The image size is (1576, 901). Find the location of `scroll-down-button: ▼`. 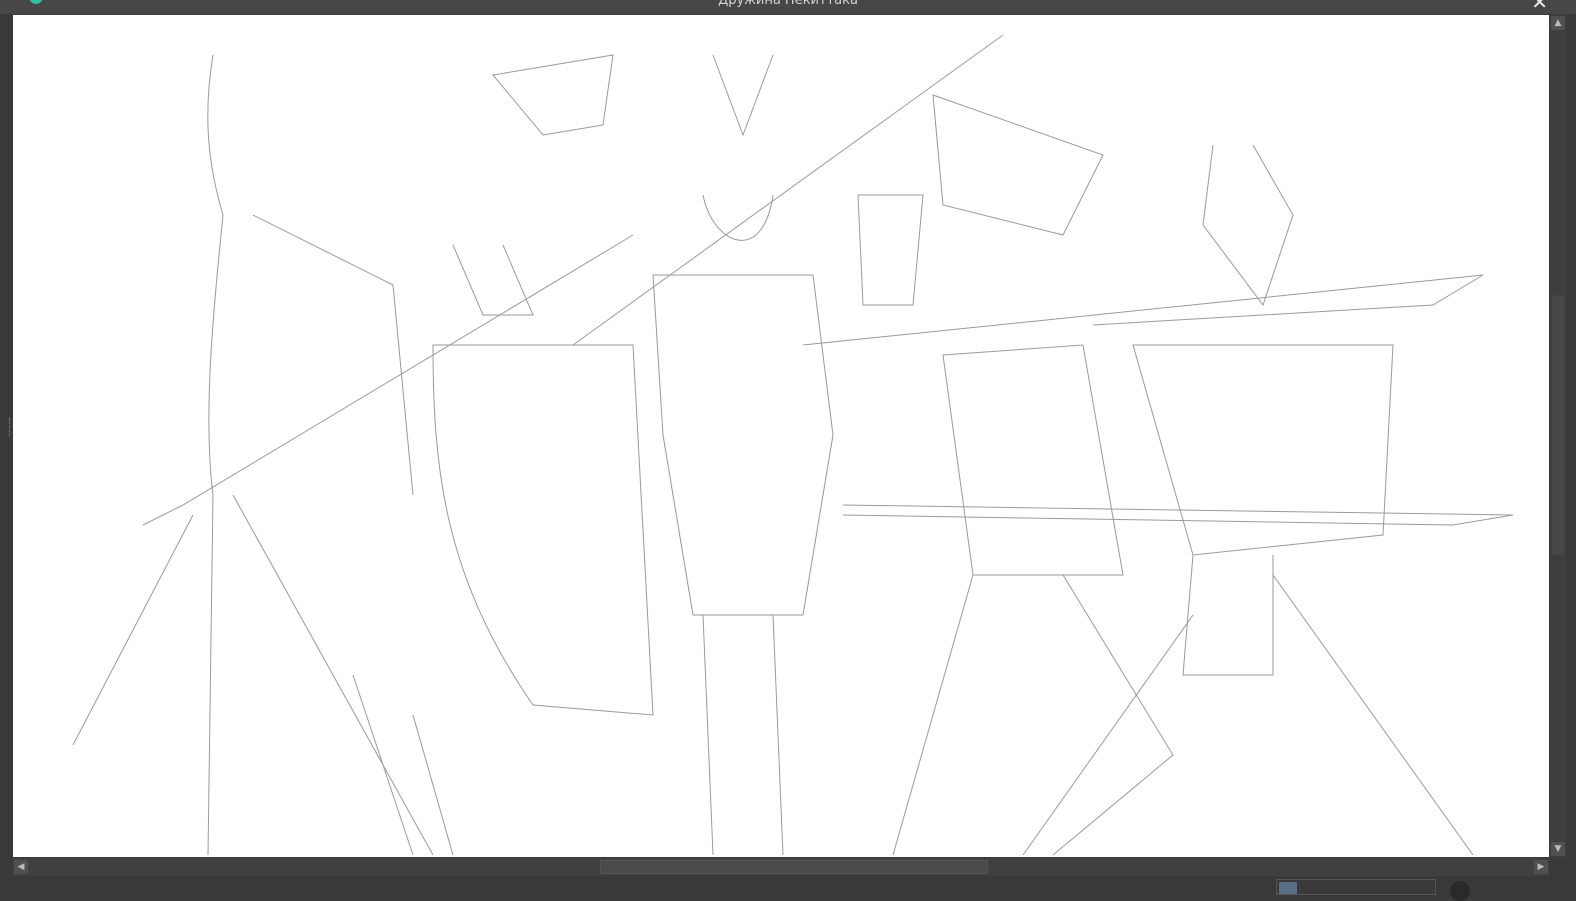

scroll-down-button: ▼ is located at coordinates (1558, 849).